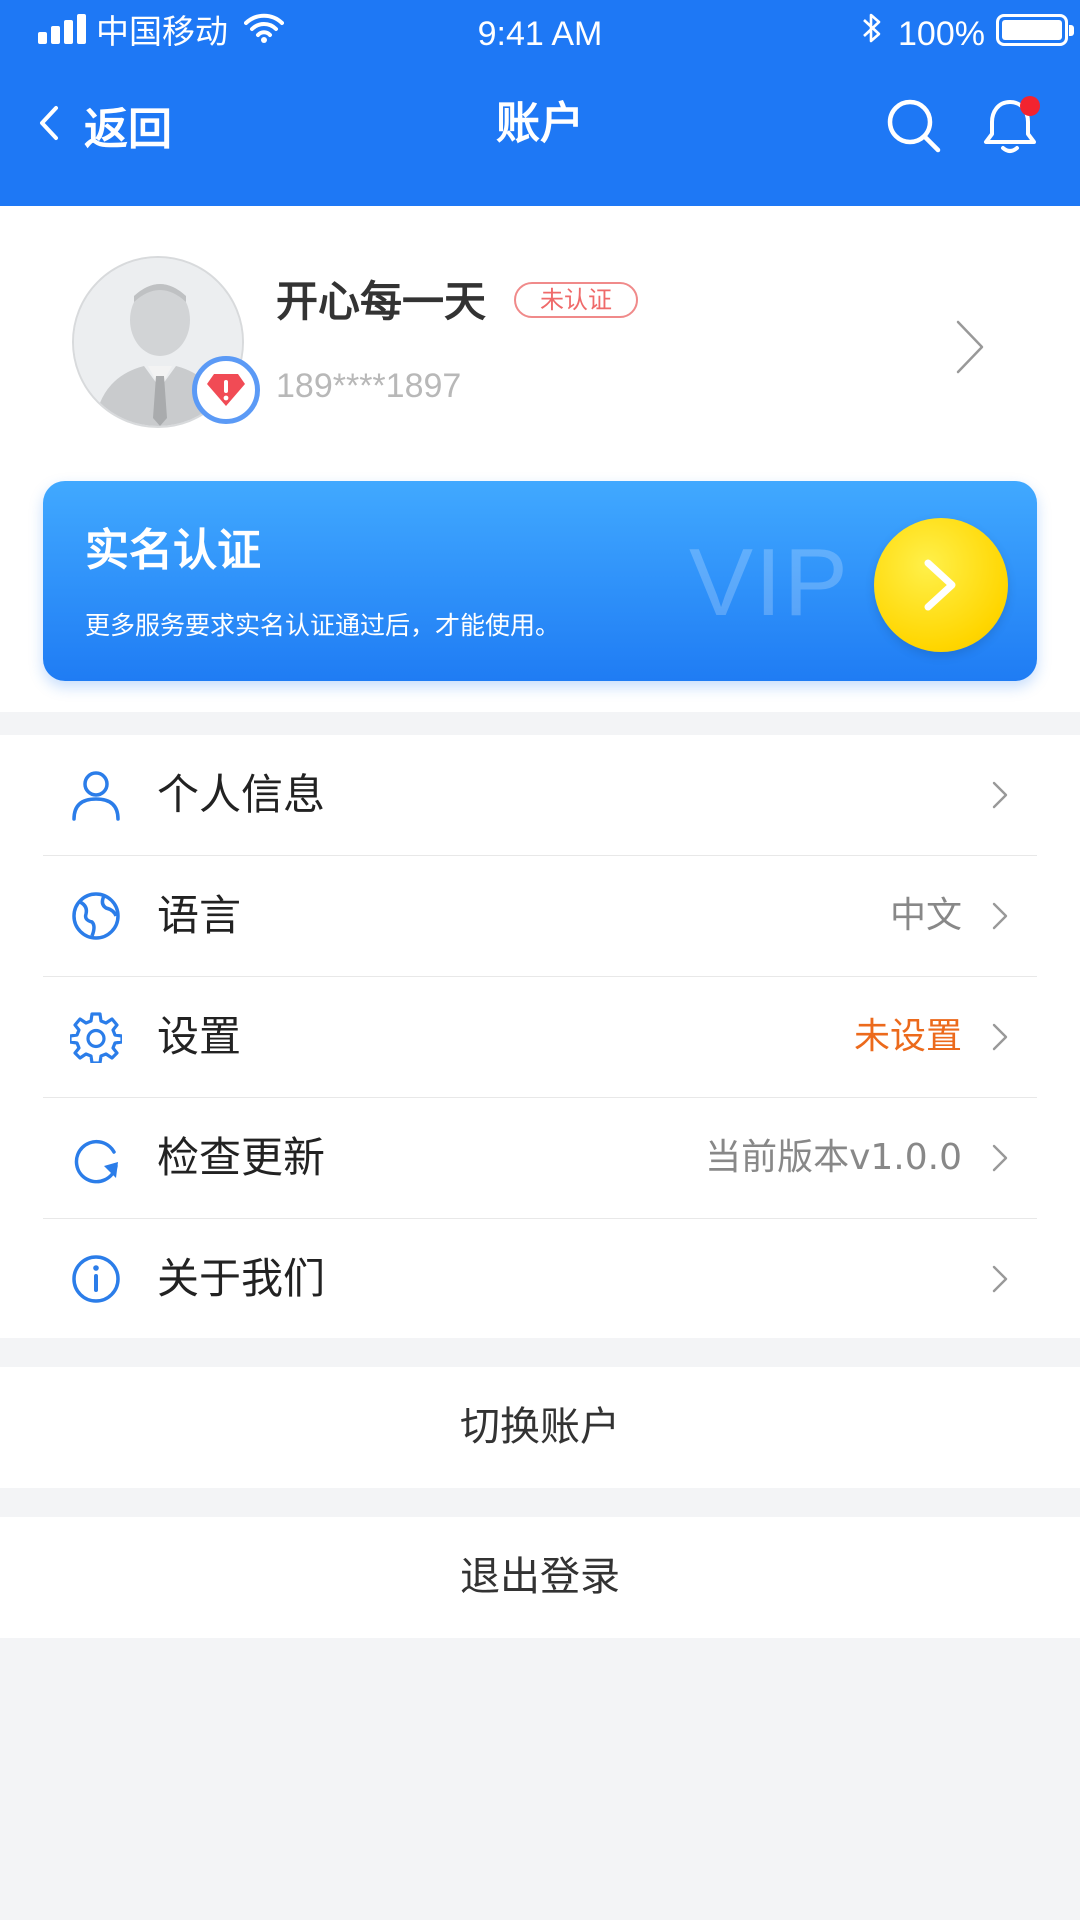 The height and width of the screenshot is (1920, 1080). What do you see at coordinates (540, 1427) in the screenshot?
I see `switch-account-button: 切换账户` at bounding box center [540, 1427].